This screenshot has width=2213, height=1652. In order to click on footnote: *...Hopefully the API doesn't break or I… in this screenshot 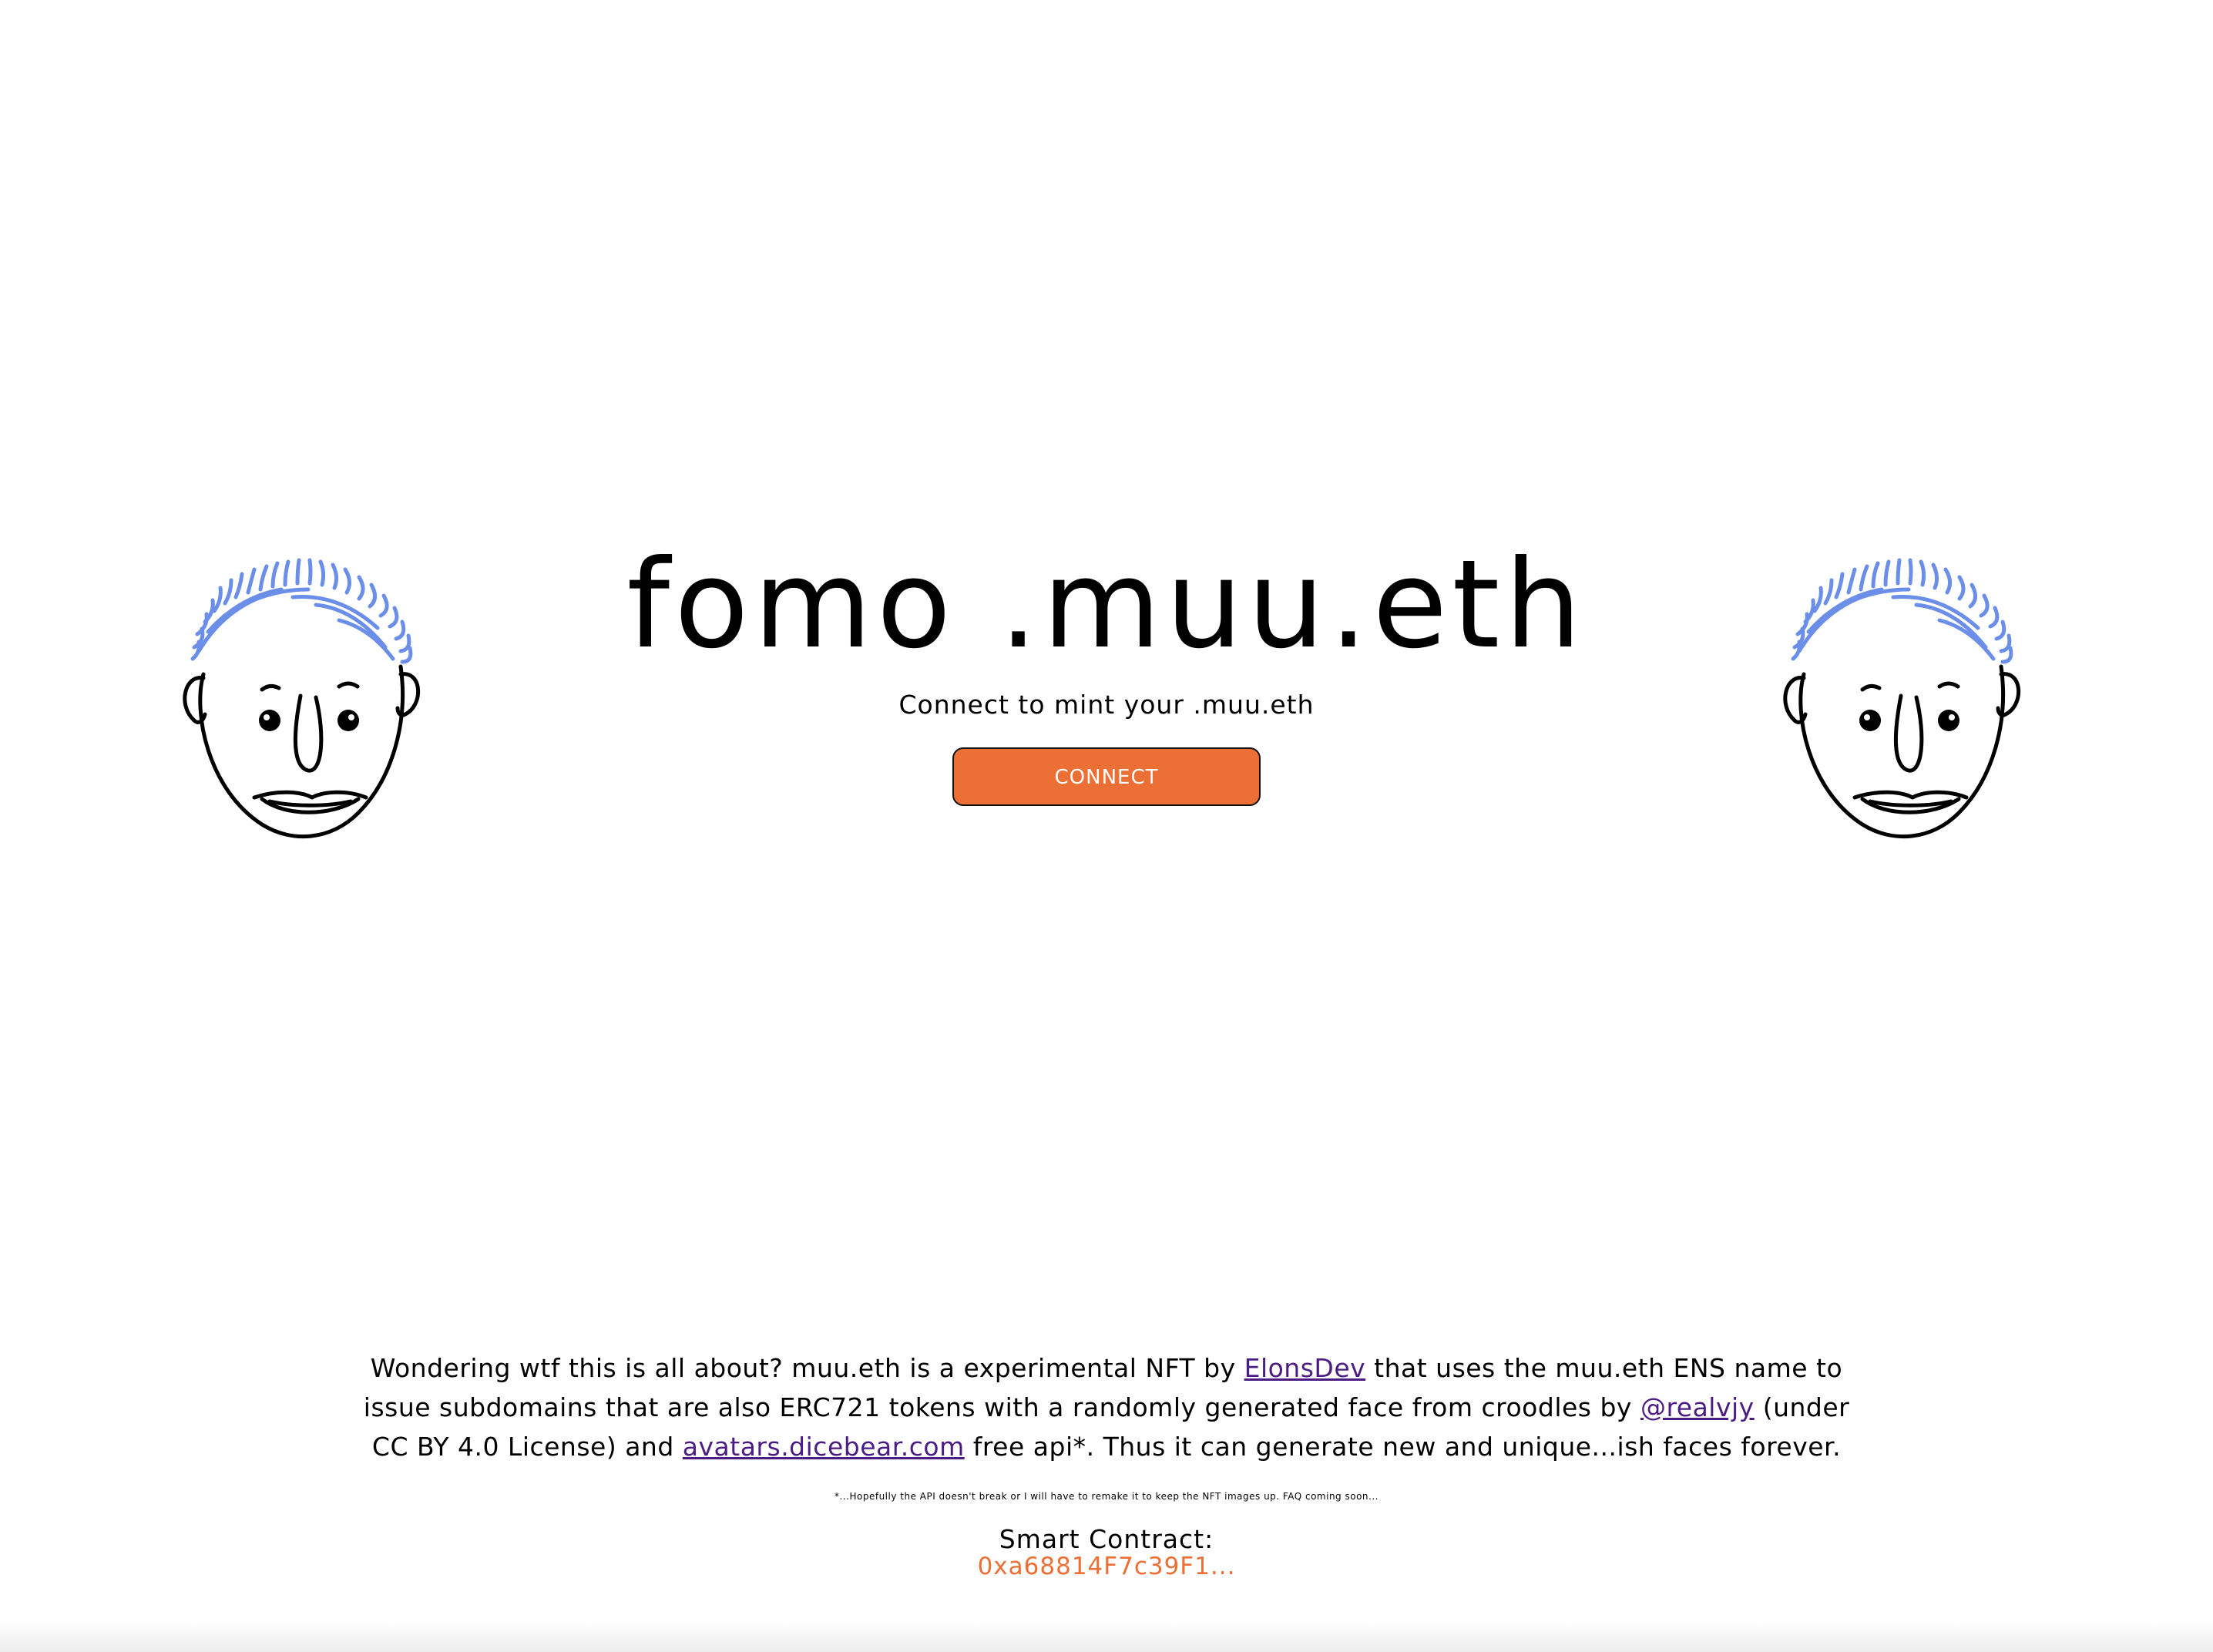, I will do `click(1106, 1496)`.